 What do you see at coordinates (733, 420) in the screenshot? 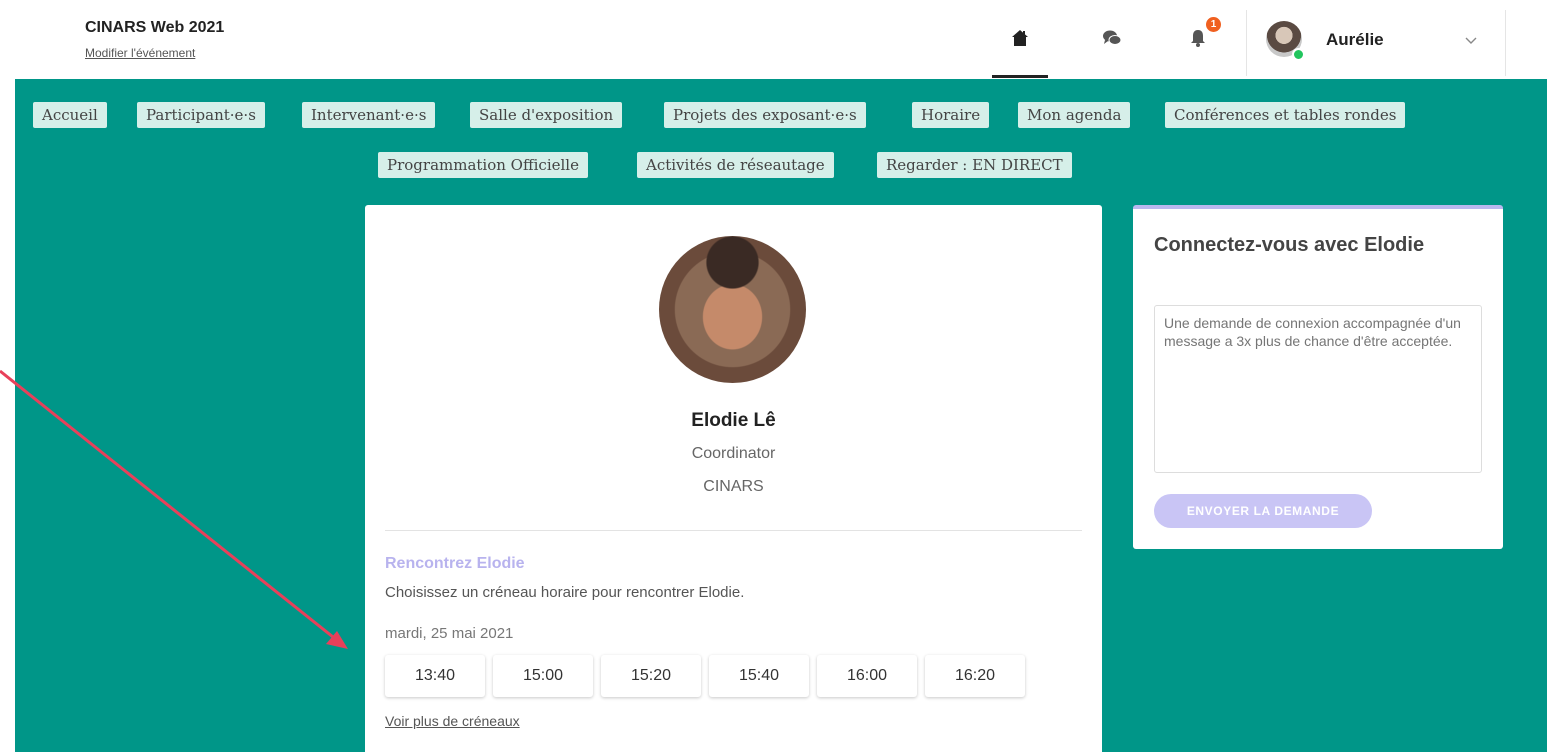
I see `profile-name: Elodie Lê` at bounding box center [733, 420].